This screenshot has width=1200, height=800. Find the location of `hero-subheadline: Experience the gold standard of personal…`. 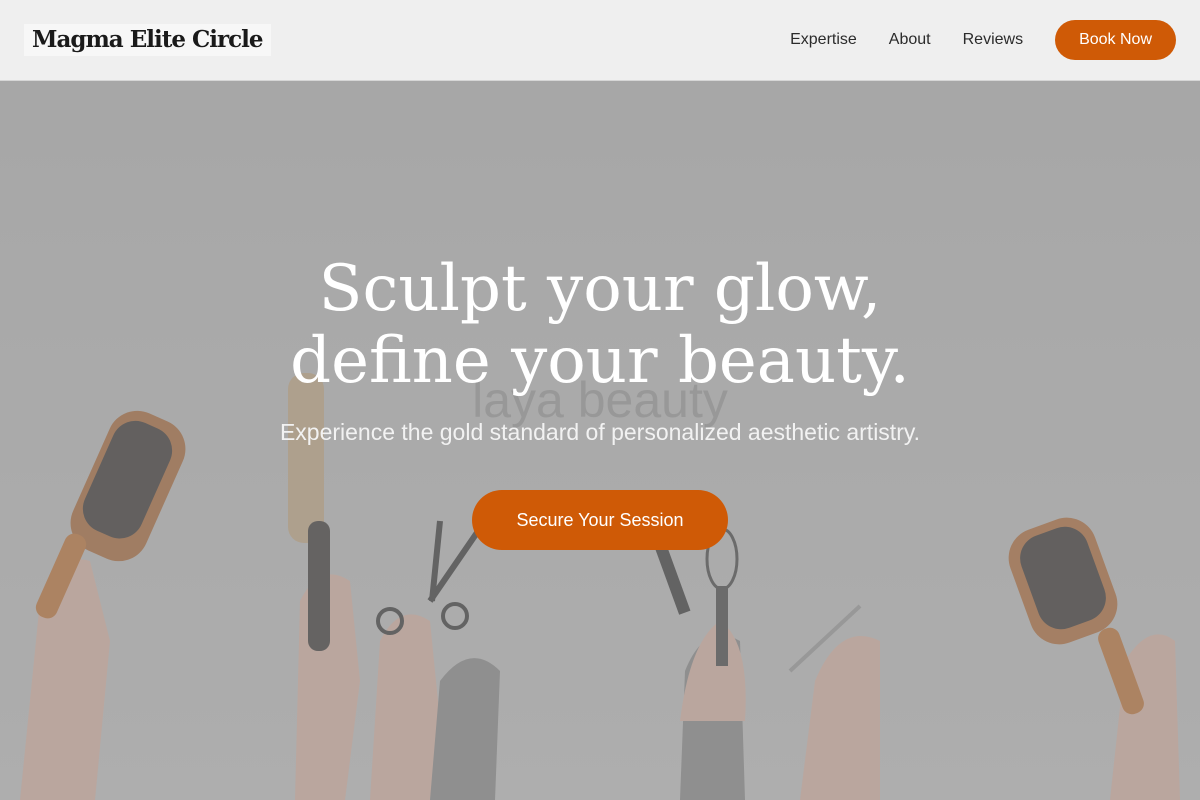

hero-subheadline: Experience the gold standard of personal… is located at coordinates (600, 432).